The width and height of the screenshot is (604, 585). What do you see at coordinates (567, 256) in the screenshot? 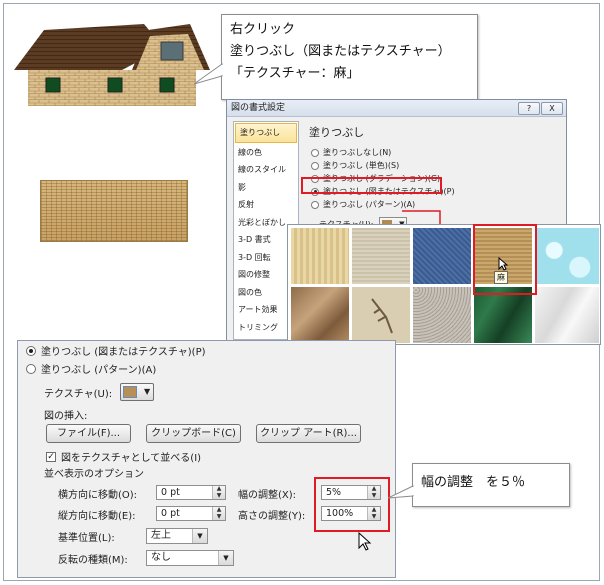
I see `texture-tile-water` at bounding box center [567, 256].